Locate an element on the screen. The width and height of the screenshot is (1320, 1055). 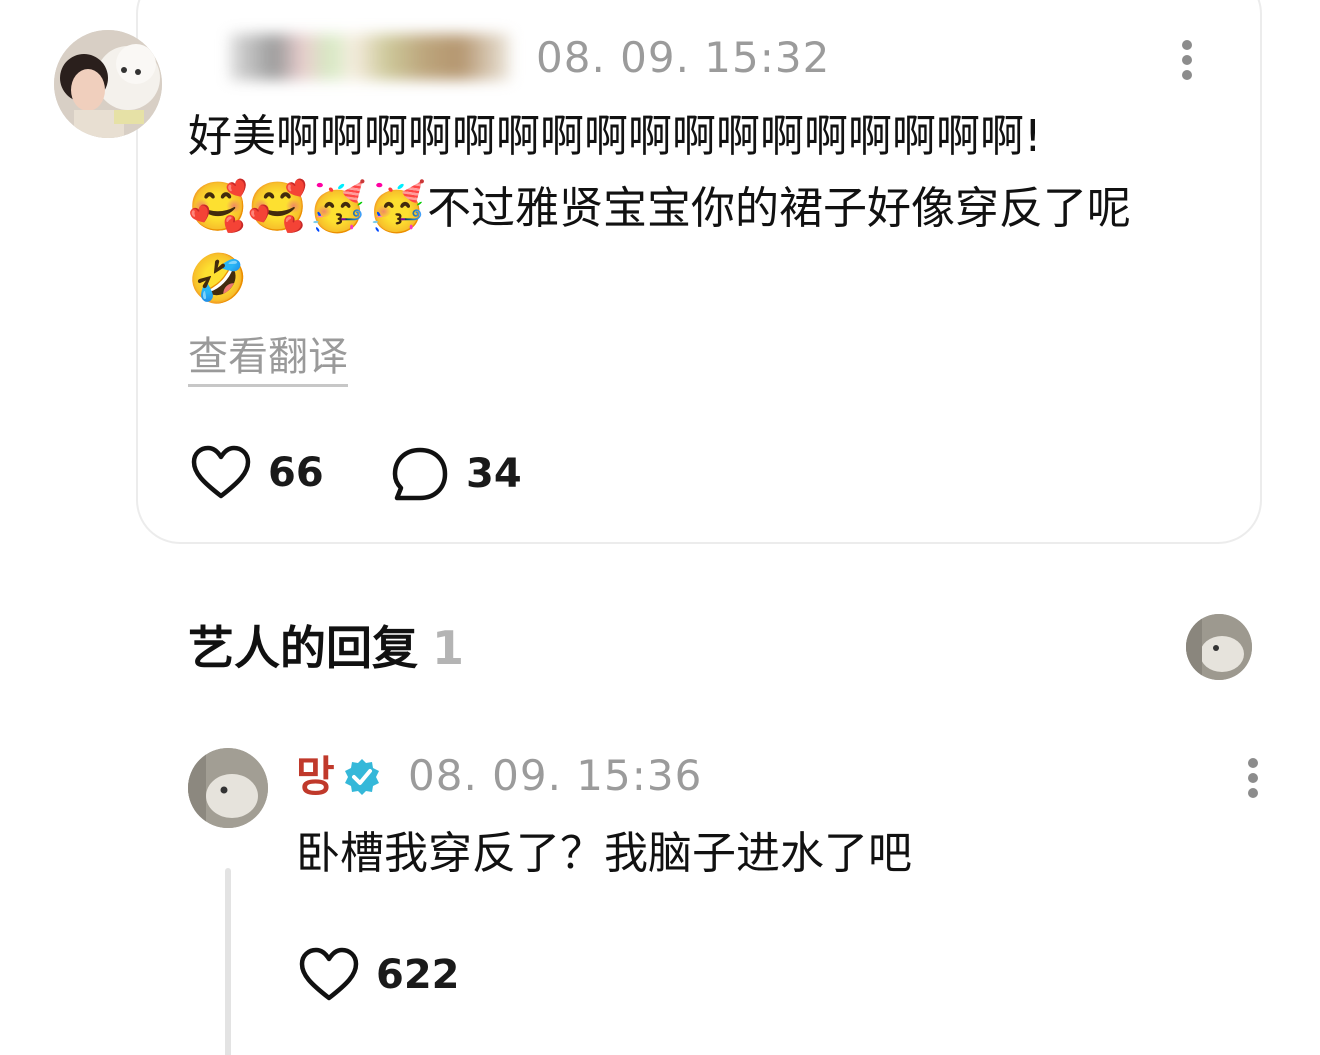
fan-like-button: 66 is located at coordinates (257, 473).